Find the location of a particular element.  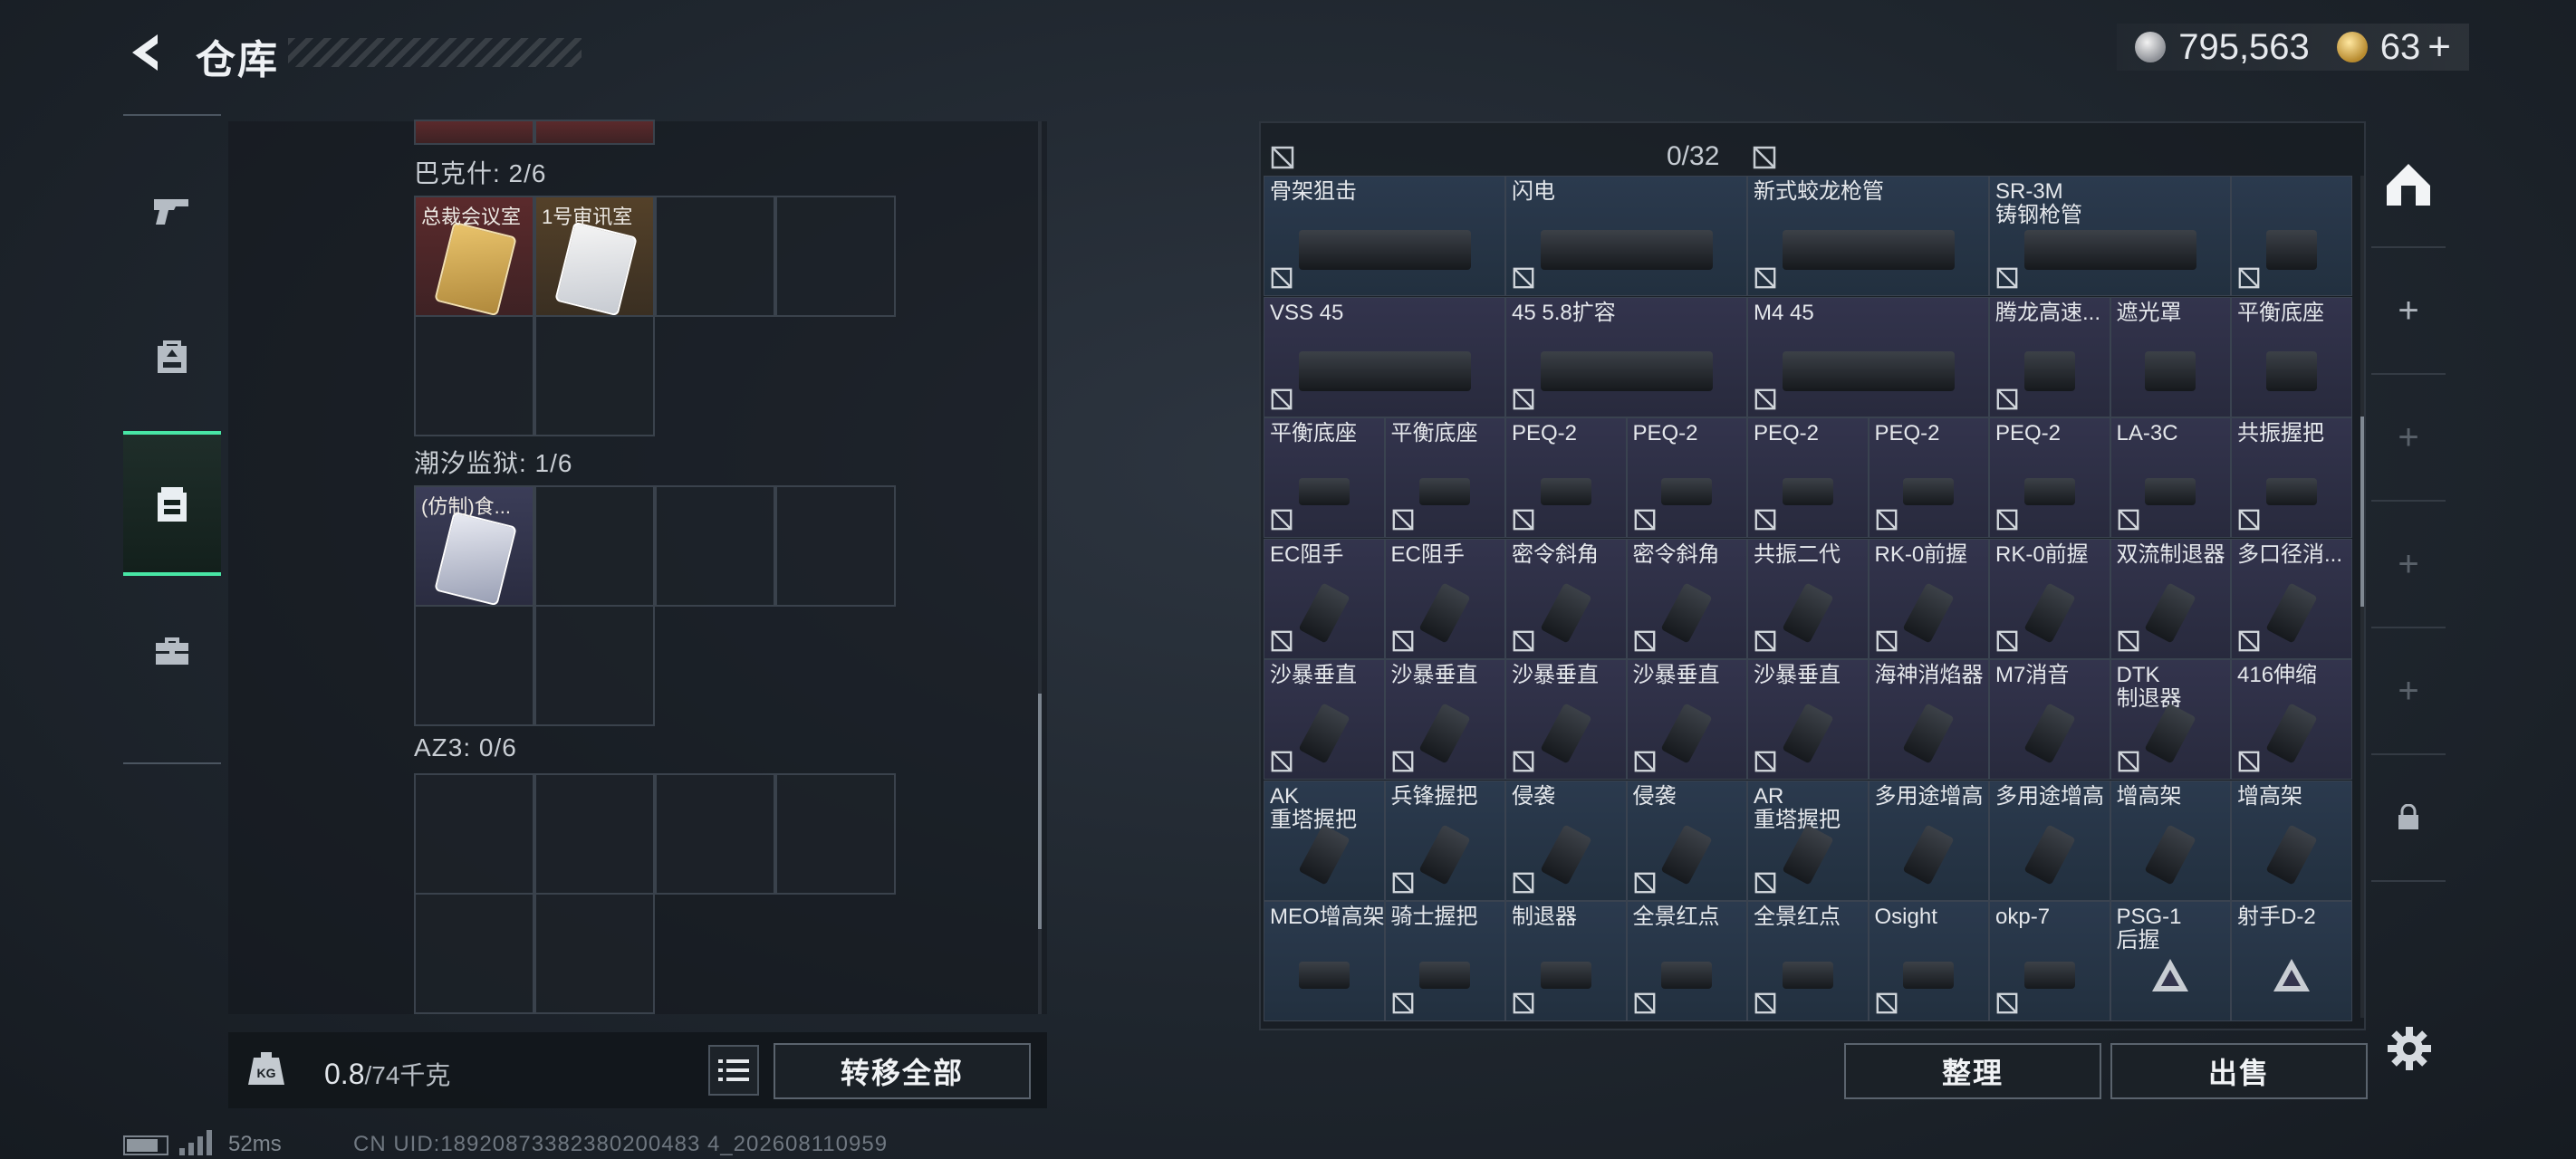

inventory-item: okp-7 is located at coordinates (2049, 961).